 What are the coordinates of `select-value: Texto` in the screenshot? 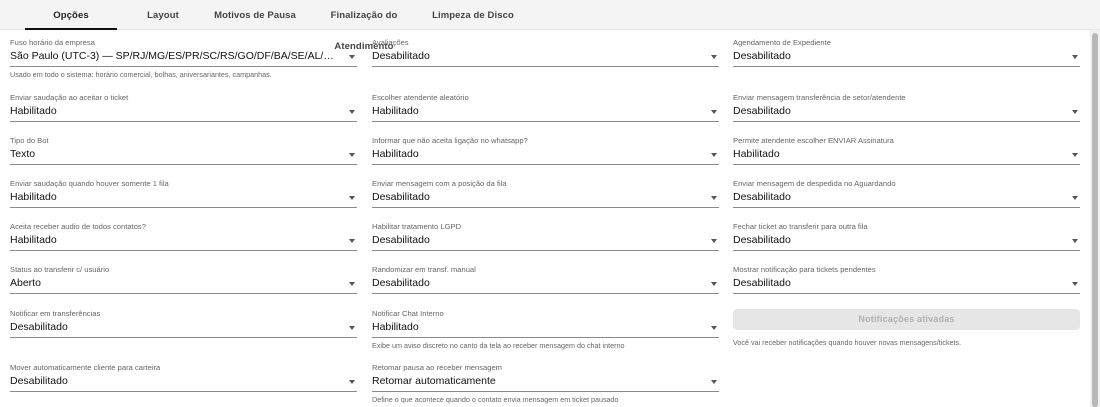 It's located at (23, 154).